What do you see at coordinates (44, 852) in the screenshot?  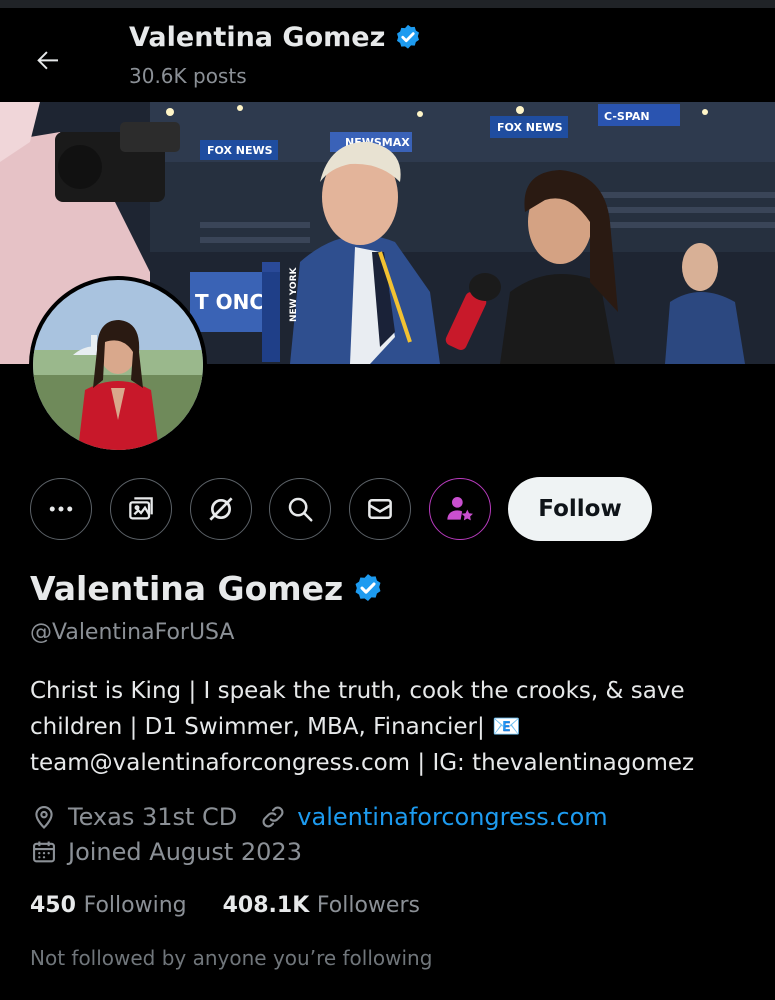 I see `calendar-icon` at bounding box center [44, 852].